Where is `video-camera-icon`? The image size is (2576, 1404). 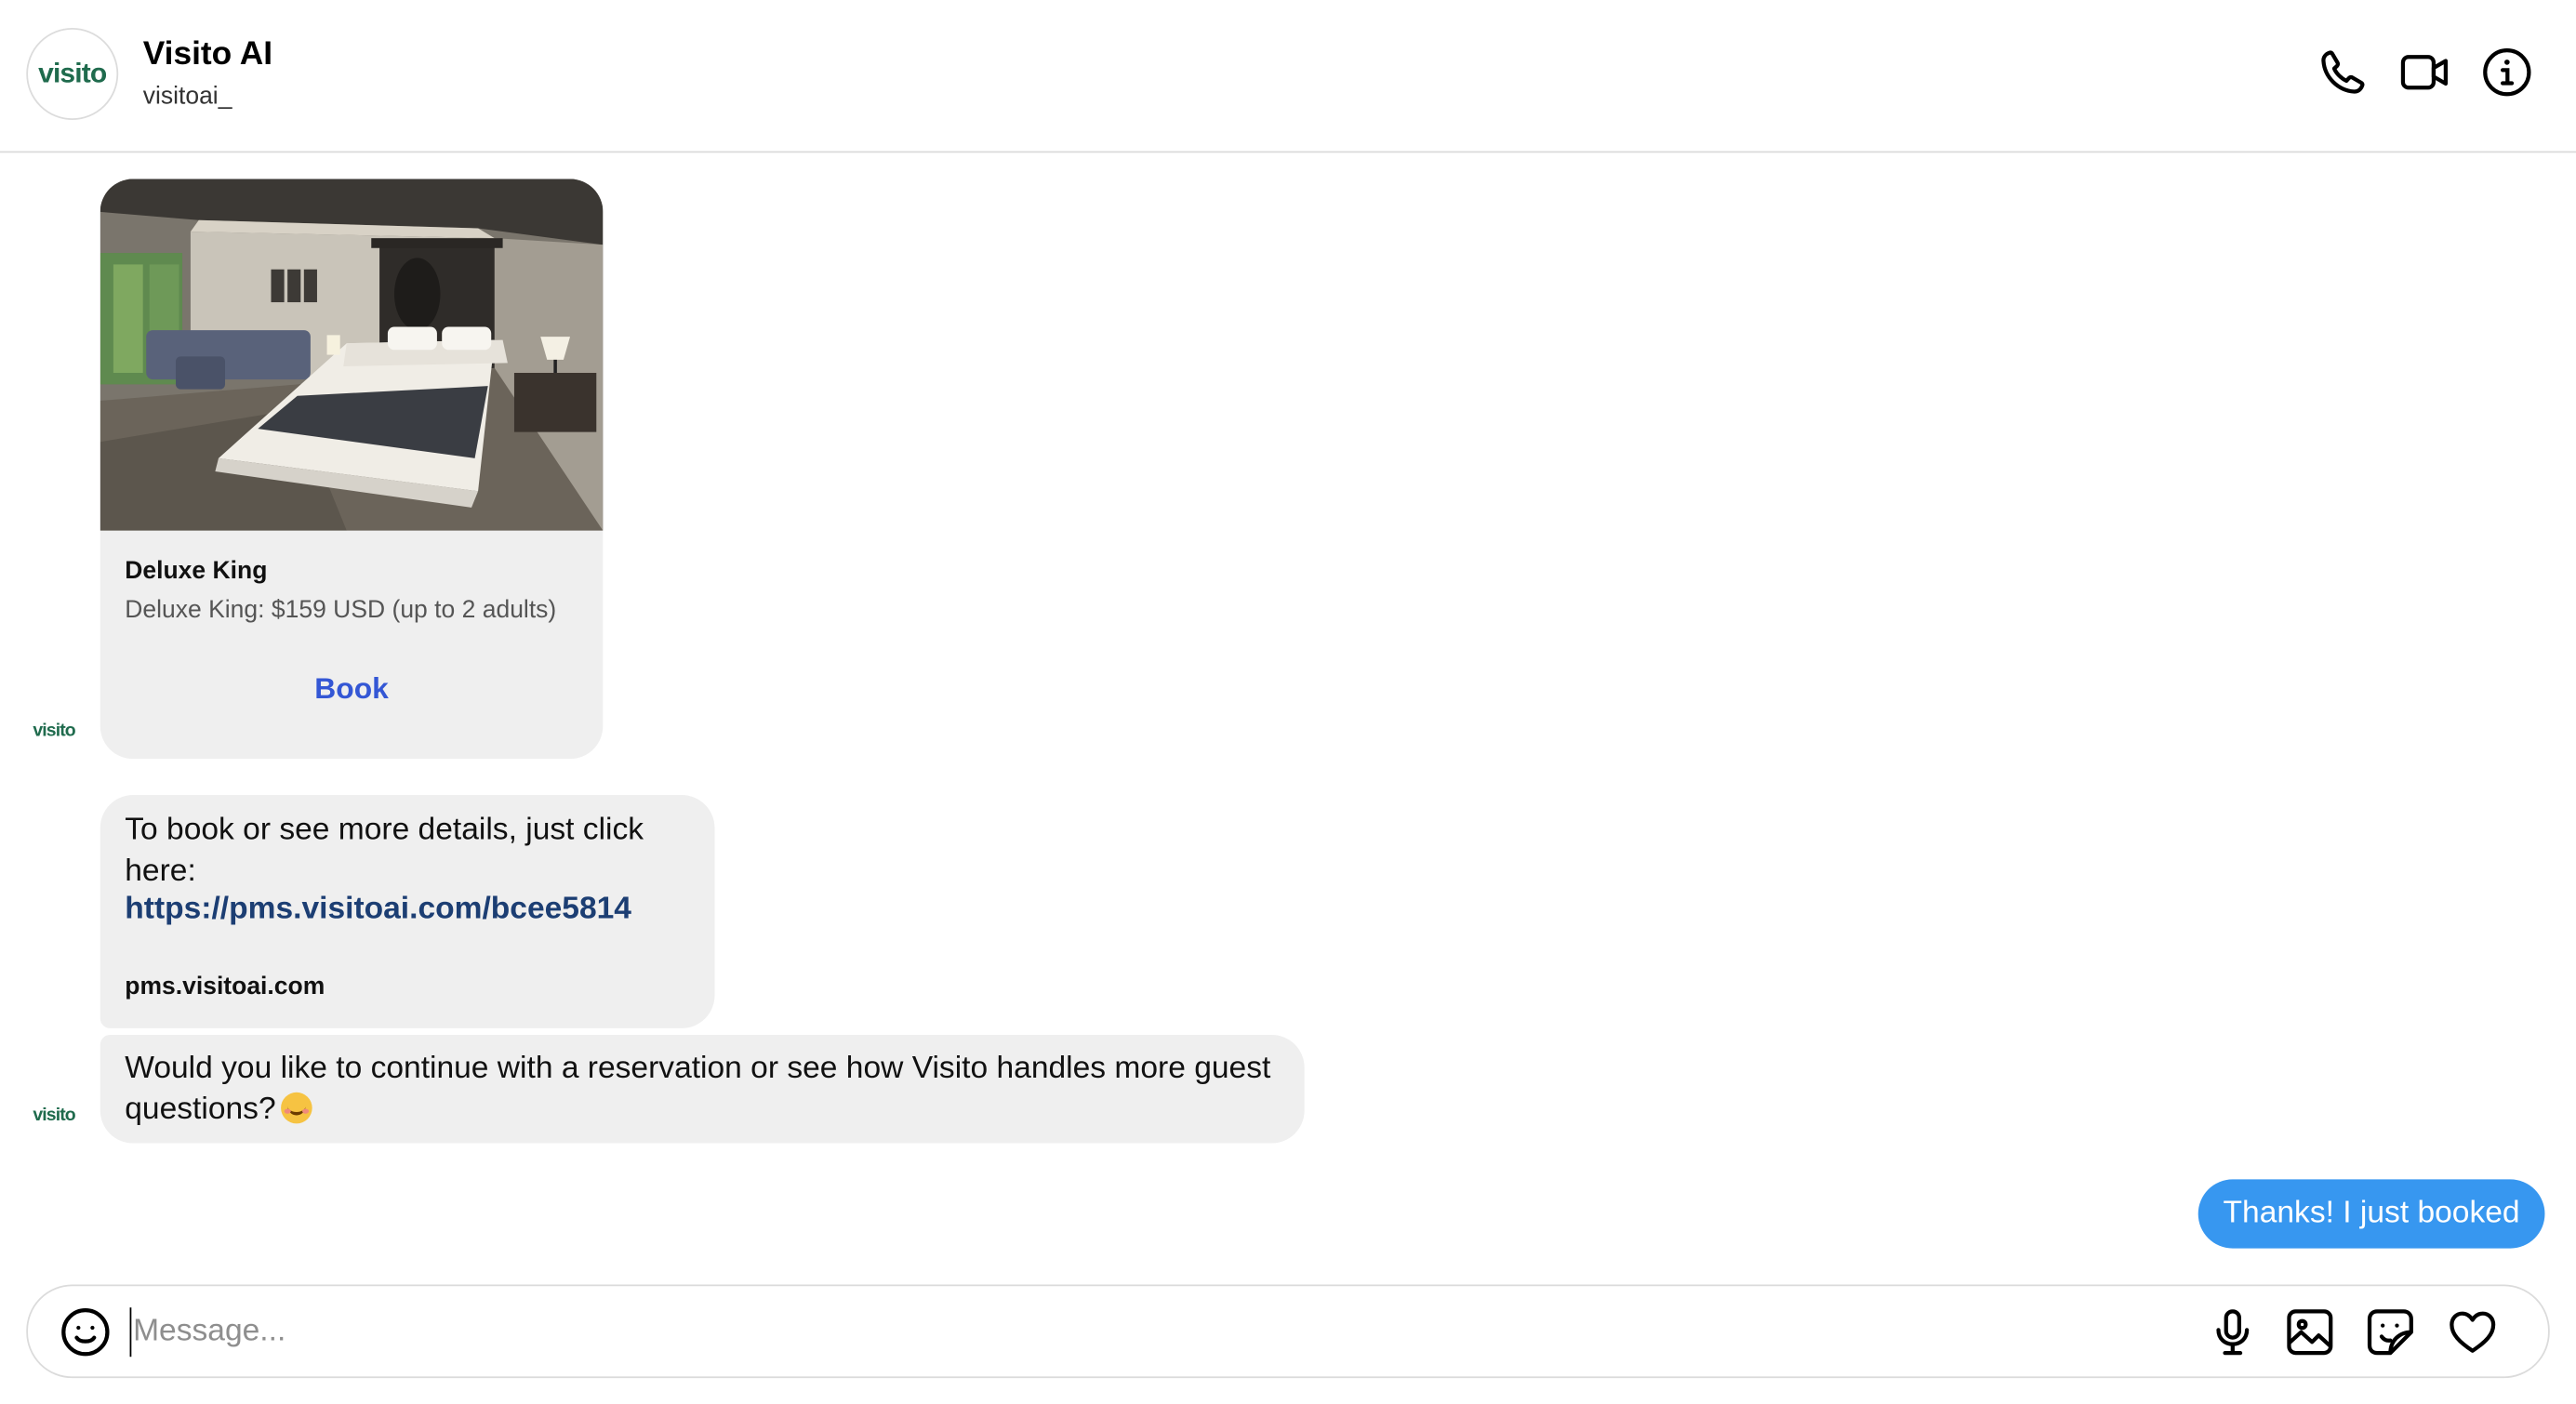
video-camera-icon is located at coordinates (2424, 72).